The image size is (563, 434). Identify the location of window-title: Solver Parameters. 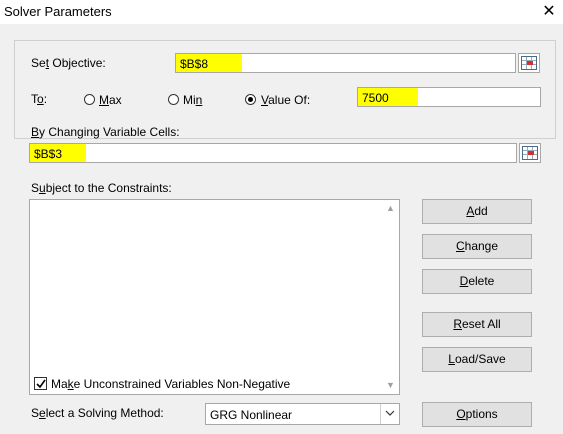
(58, 11).